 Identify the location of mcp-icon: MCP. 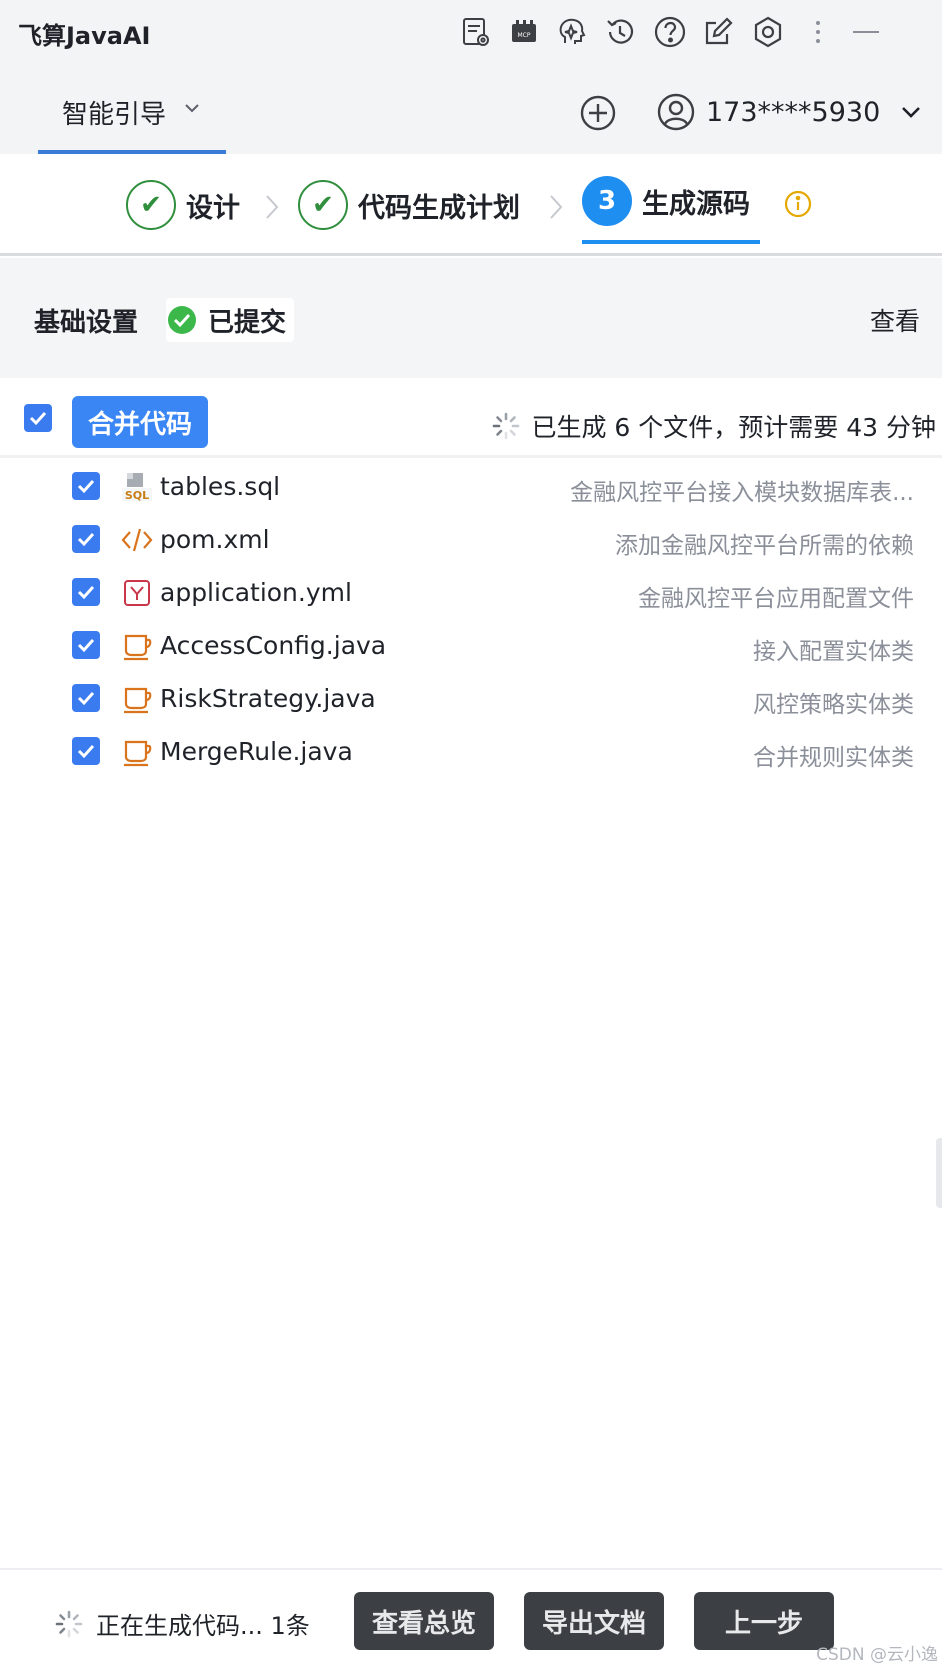
(524, 32).